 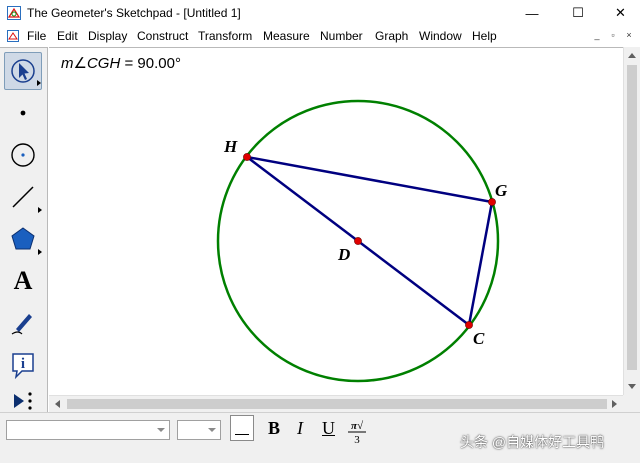 What do you see at coordinates (247, 157) in the screenshot?
I see `point-h` at bounding box center [247, 157].